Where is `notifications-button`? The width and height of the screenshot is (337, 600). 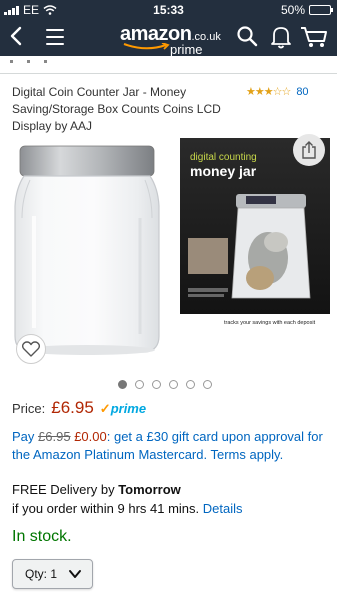 notifications-button is located at coordinates (281, 39).